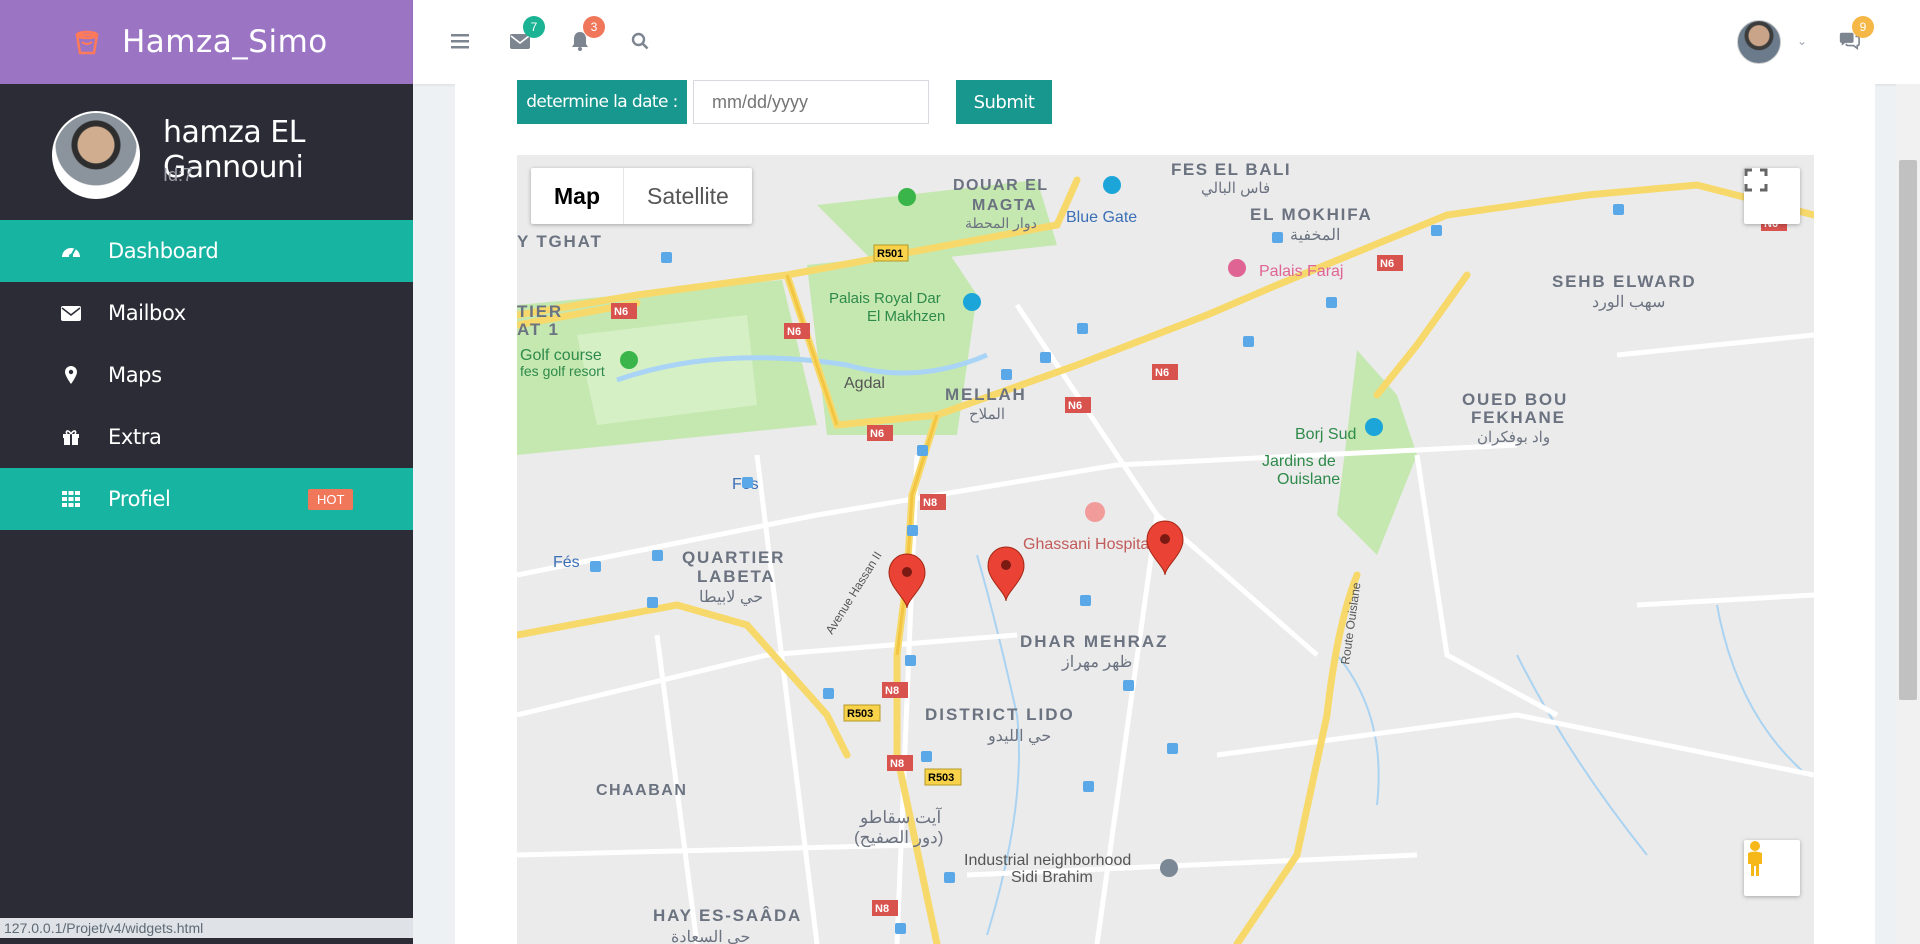 The image size is (1920, 944). Describe the element at coordinates (560, 241) in the screenshot. I see `place-label: Y TGHAT` at that location.